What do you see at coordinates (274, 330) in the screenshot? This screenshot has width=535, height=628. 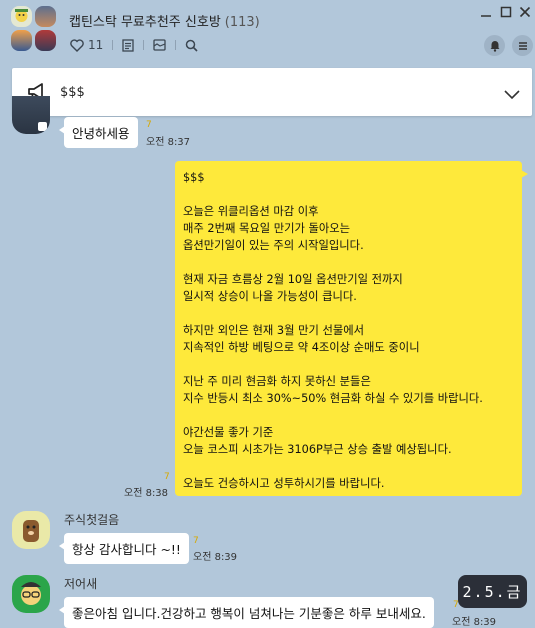 I see `message-line: 하지만 외인은 현재 3월 만기 선물에서` at bounding box center [274, 330].